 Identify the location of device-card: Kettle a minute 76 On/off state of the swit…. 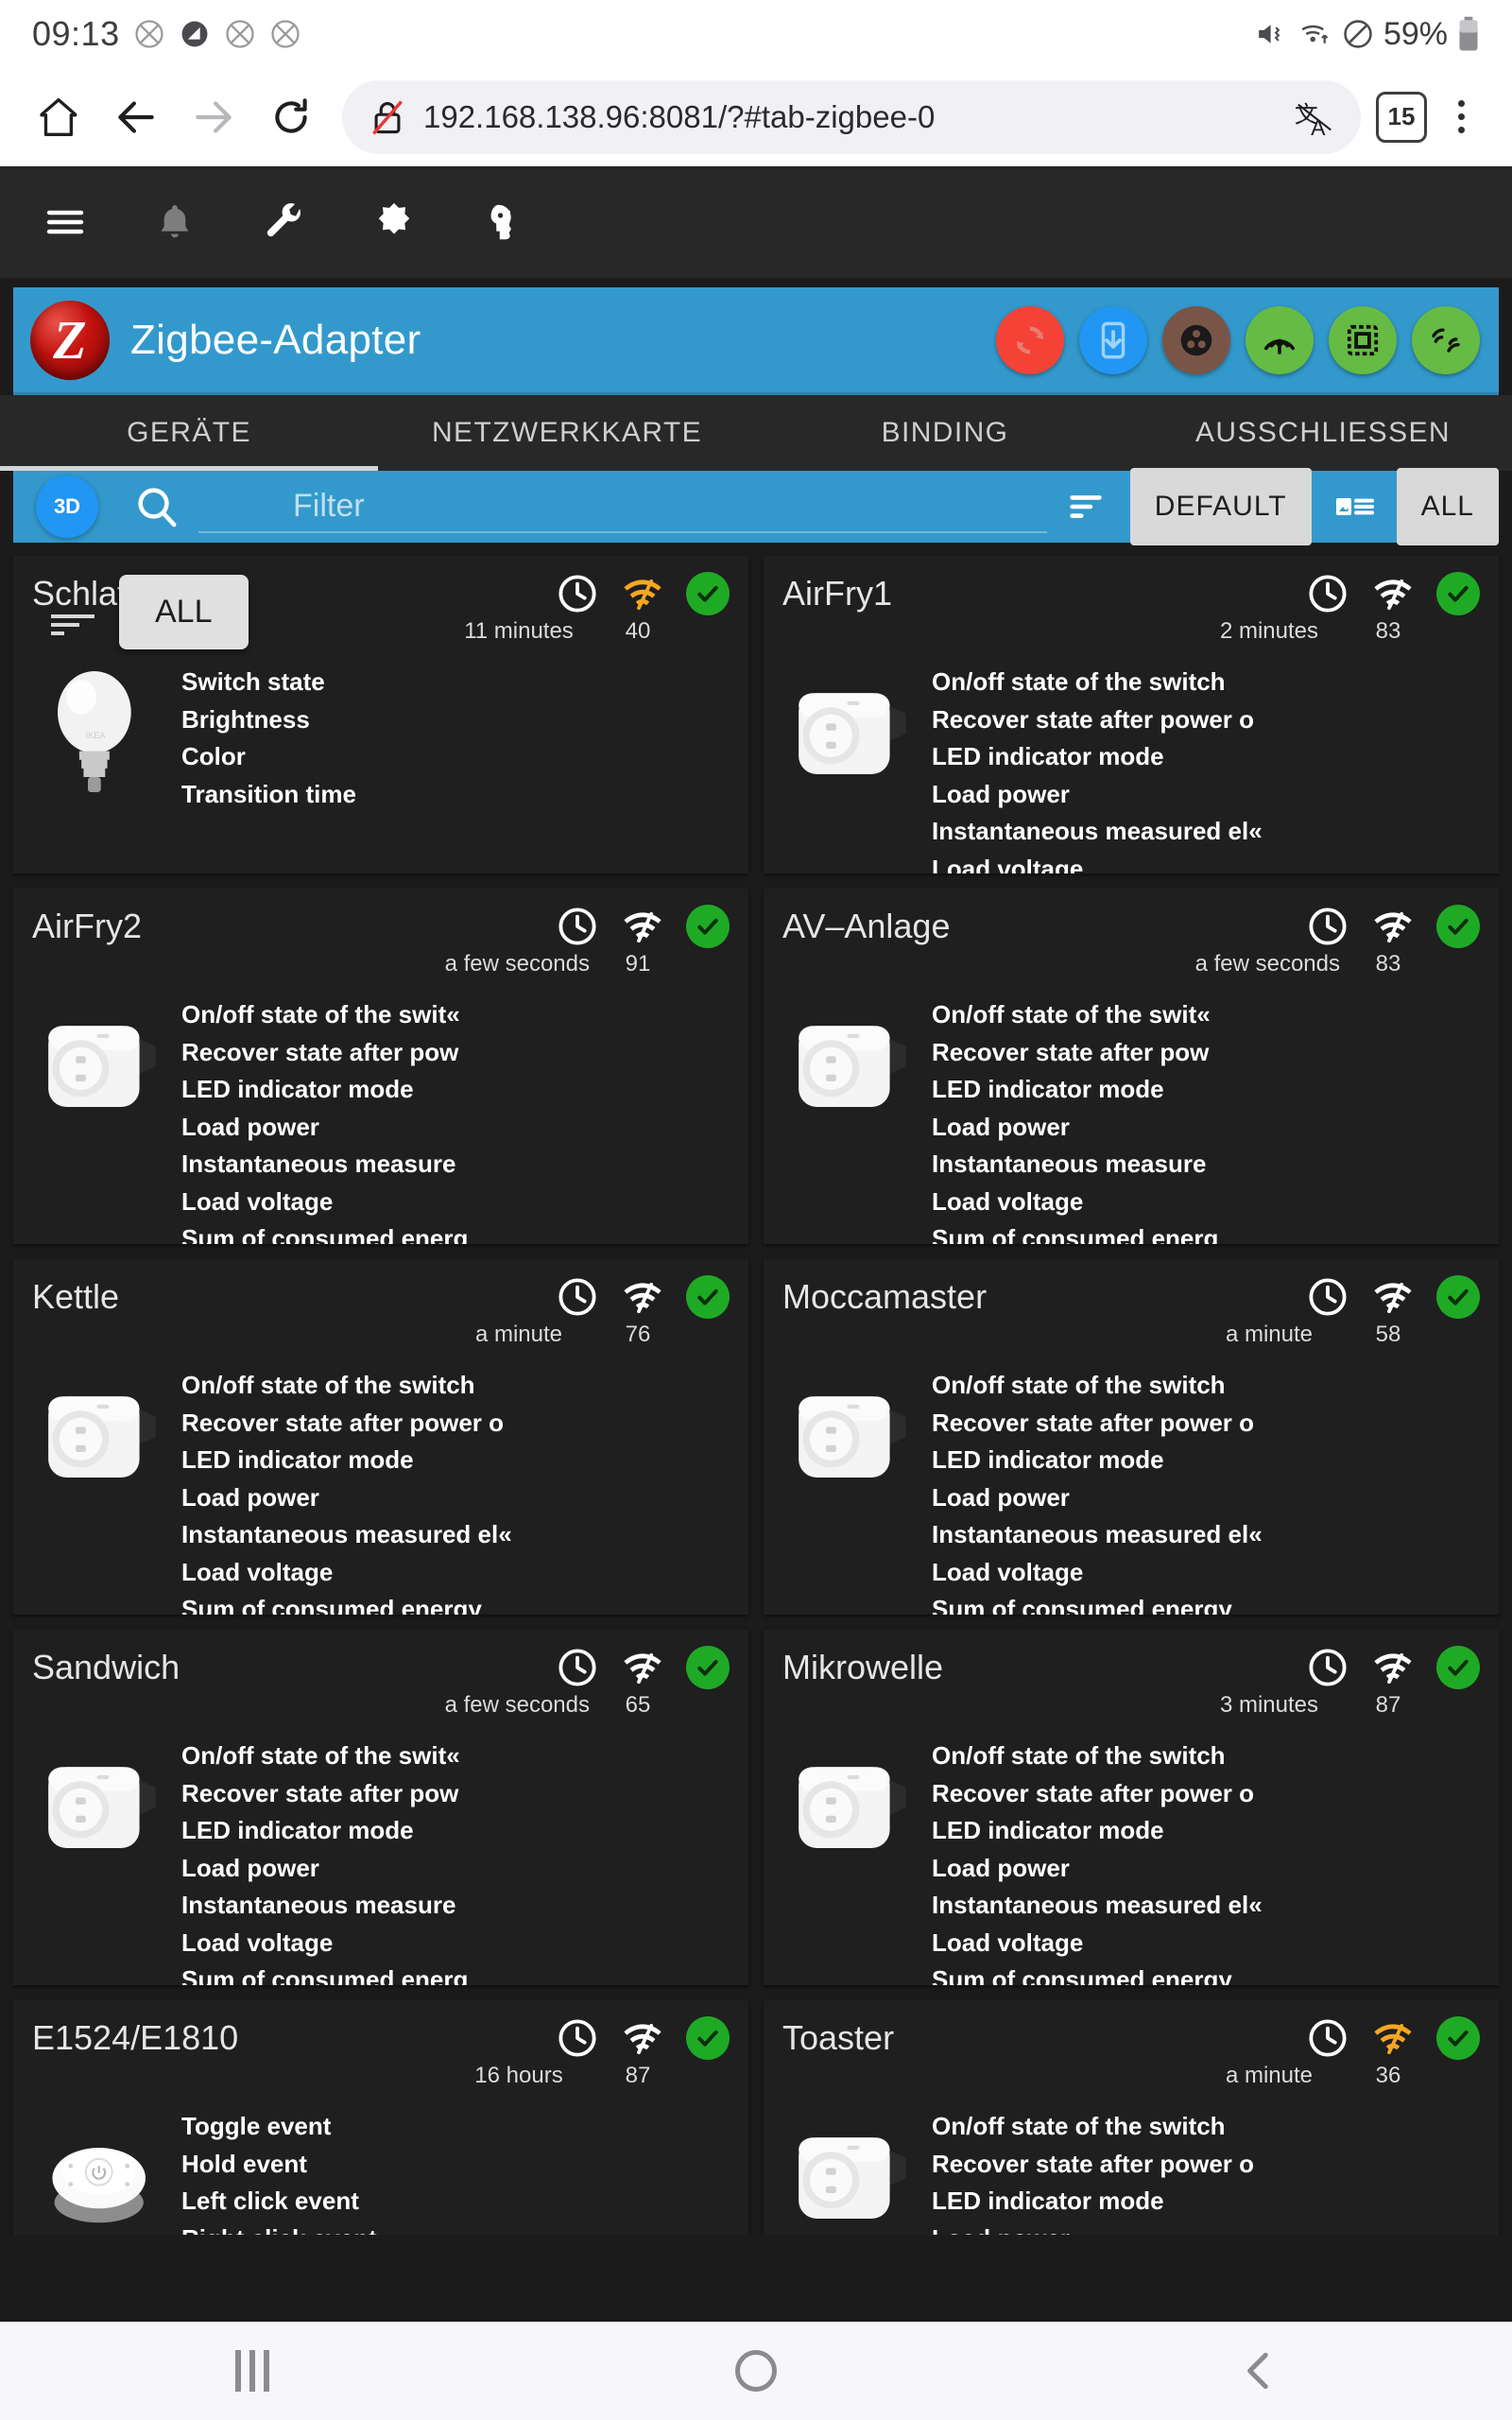
(380, 1437).